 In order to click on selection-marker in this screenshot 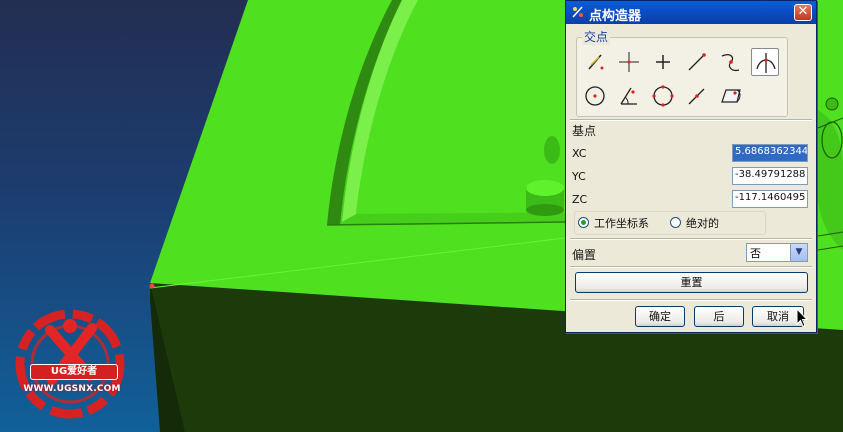, I will do `click(152, 286)`.